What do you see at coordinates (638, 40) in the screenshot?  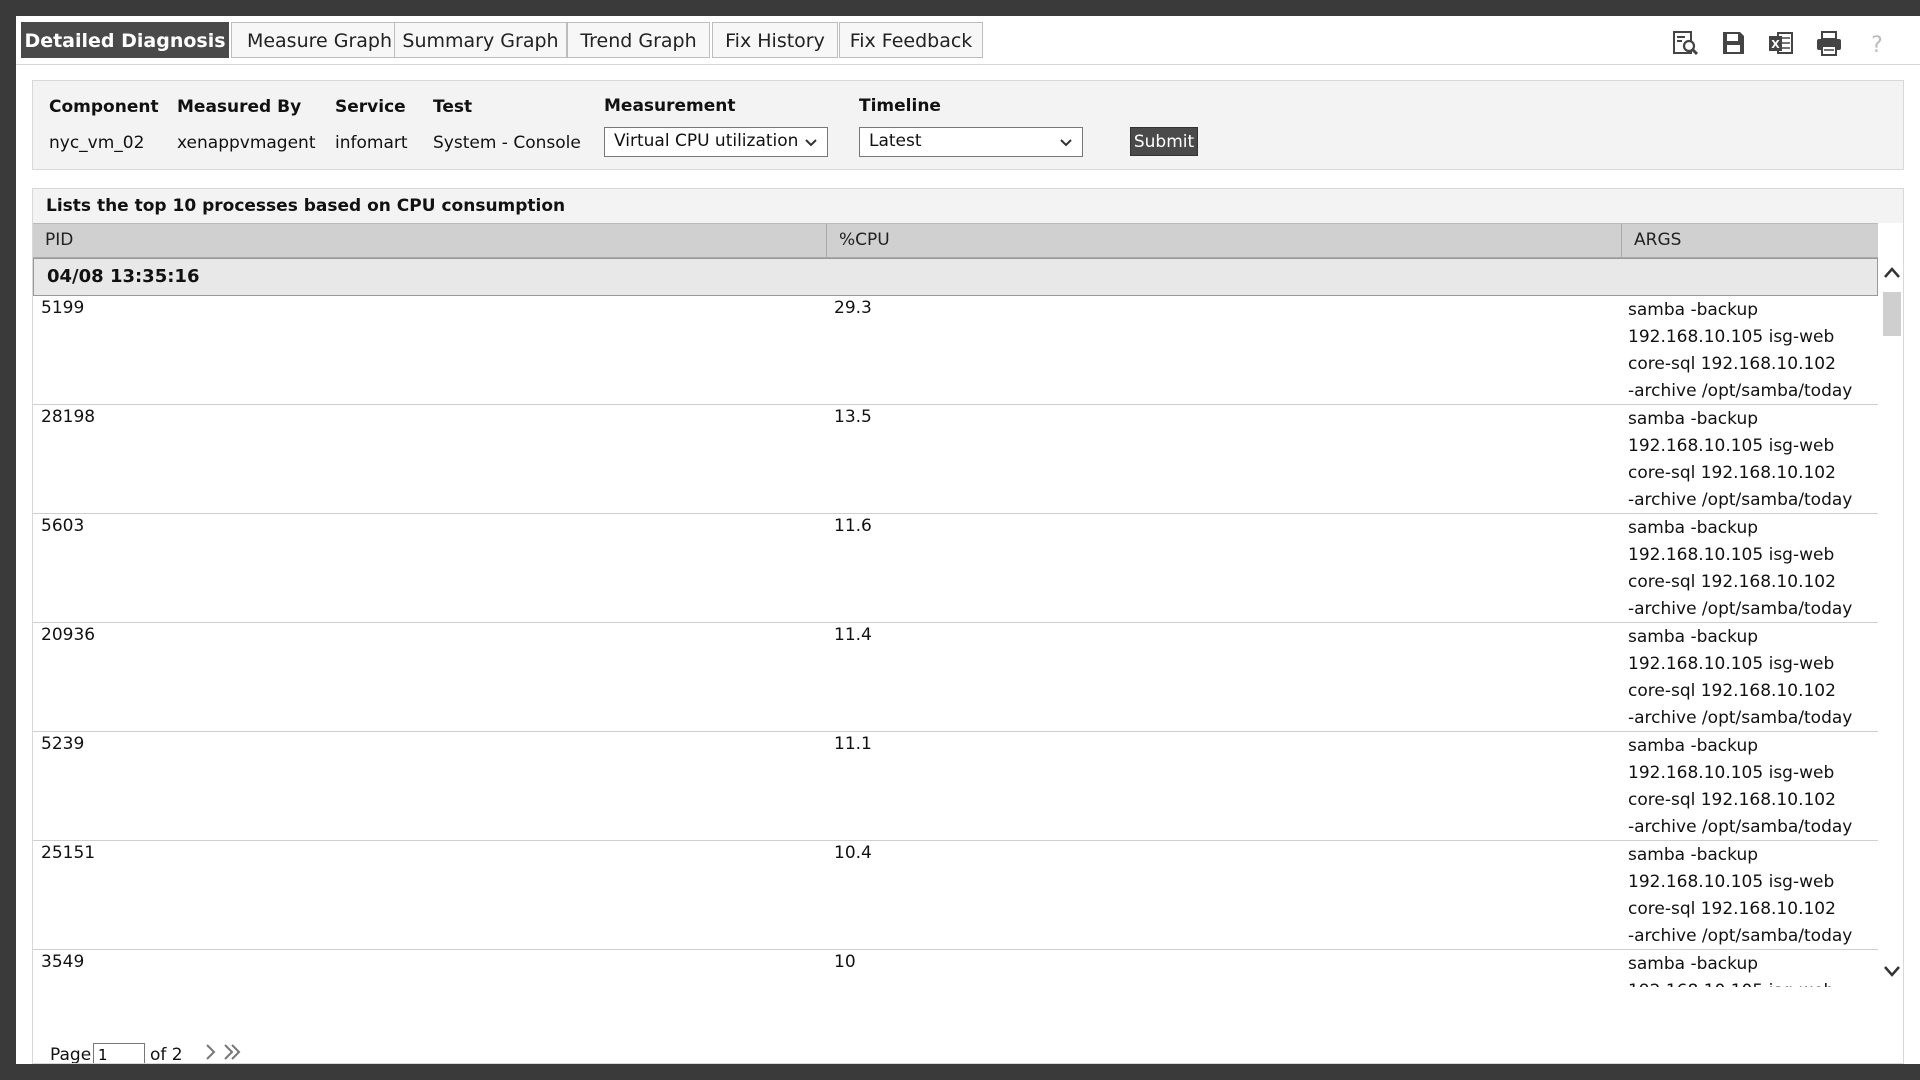 I see `tab-trend-graph: Trend Graph` at bounding box center [638, 40].